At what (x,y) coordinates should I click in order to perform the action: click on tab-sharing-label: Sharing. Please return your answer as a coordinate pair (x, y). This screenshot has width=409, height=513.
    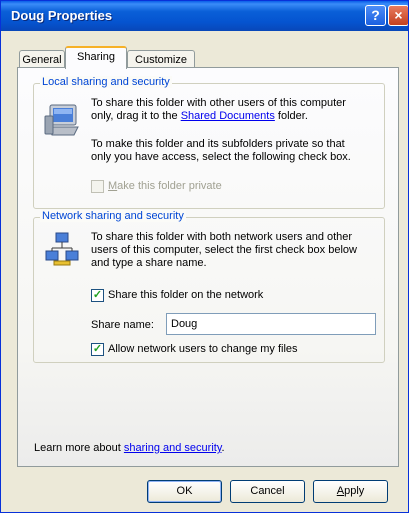
    Looking at the image, I should click on (96, 57).